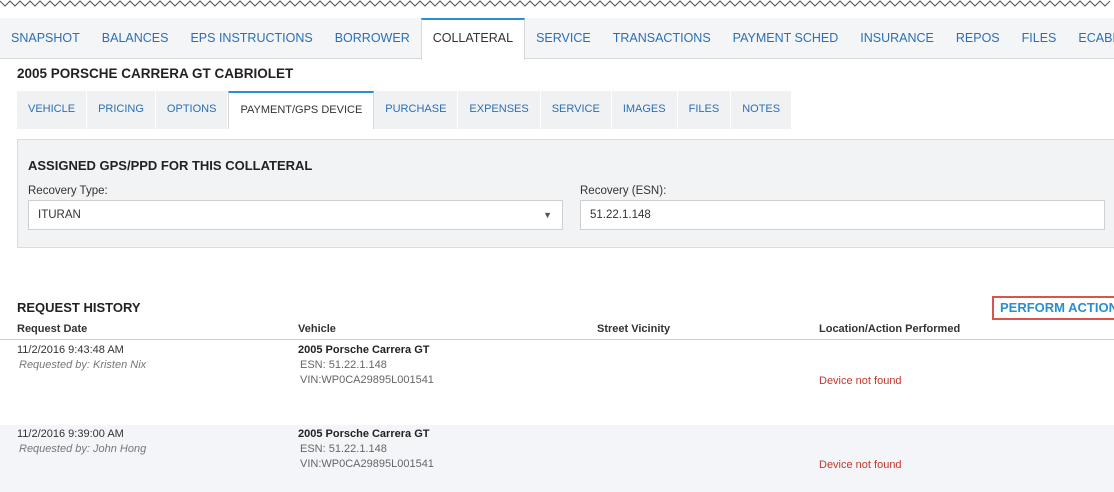 The height and width of the screenshot is (492, 1114). I want to click on recovery-type-value: ITURAN, so click(59, 215).